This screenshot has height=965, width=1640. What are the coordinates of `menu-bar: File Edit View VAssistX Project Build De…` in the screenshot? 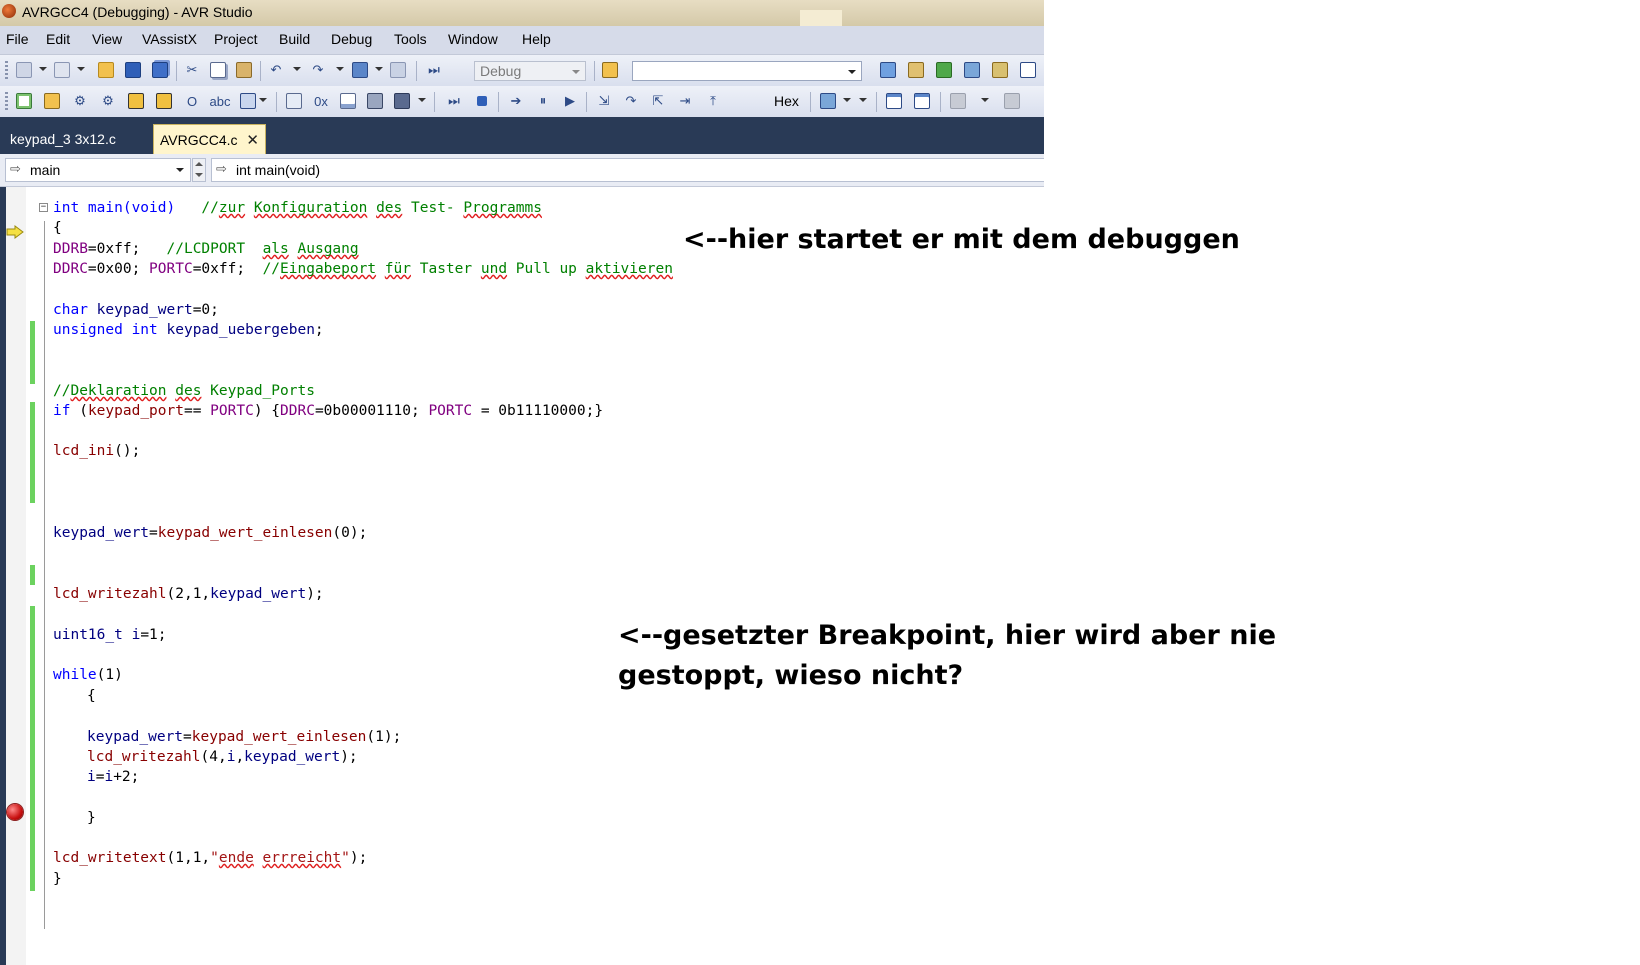 It's located at (522, 40).